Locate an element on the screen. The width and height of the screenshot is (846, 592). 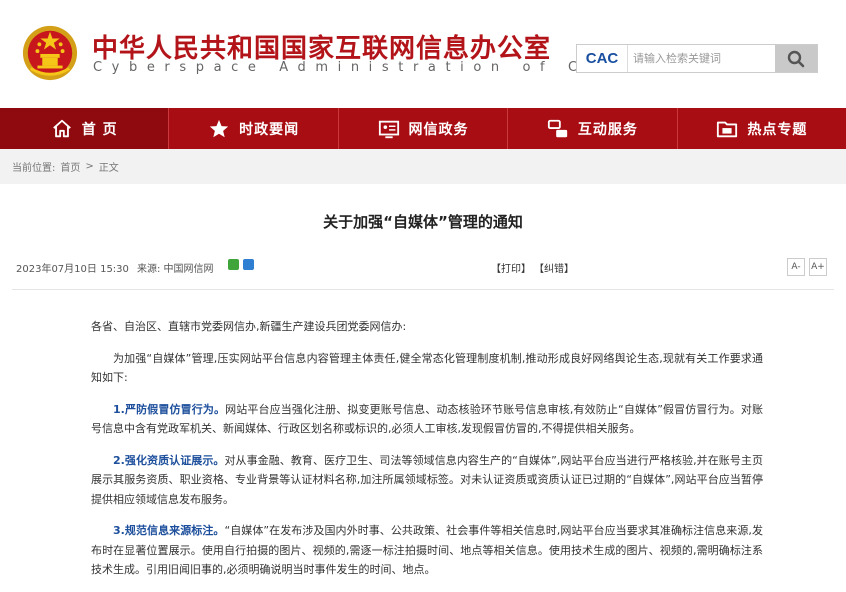
breadcrumb-current: 正文 is located at coordinates (108, 168).